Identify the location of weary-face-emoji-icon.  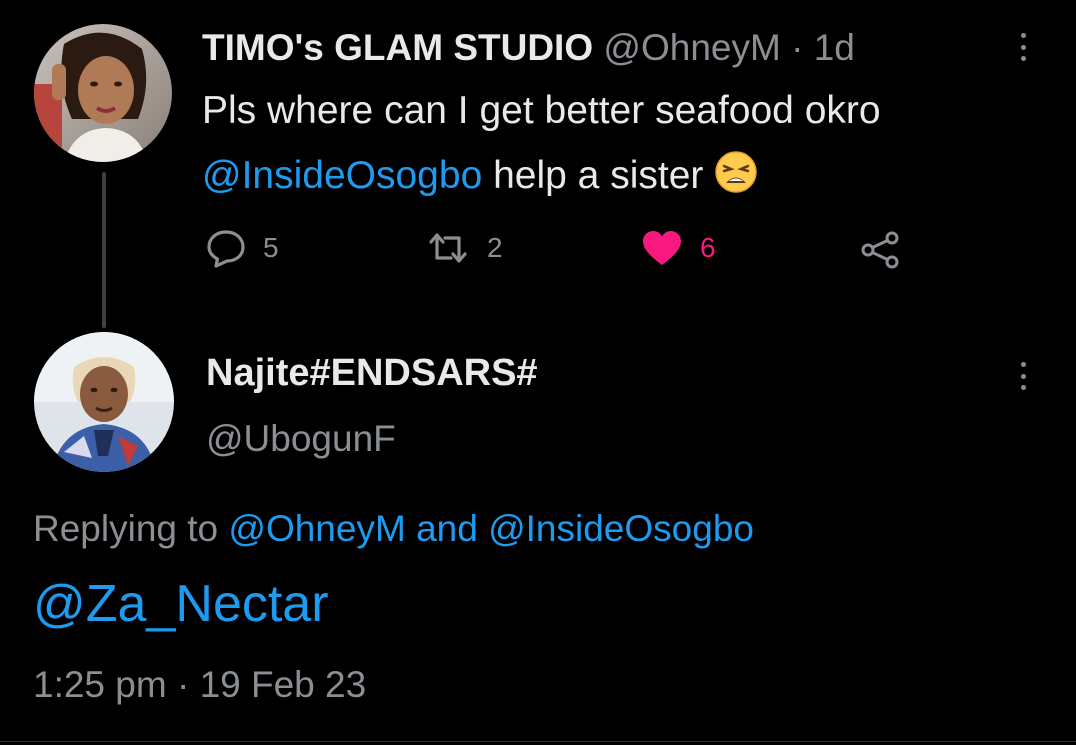
(736, 177).